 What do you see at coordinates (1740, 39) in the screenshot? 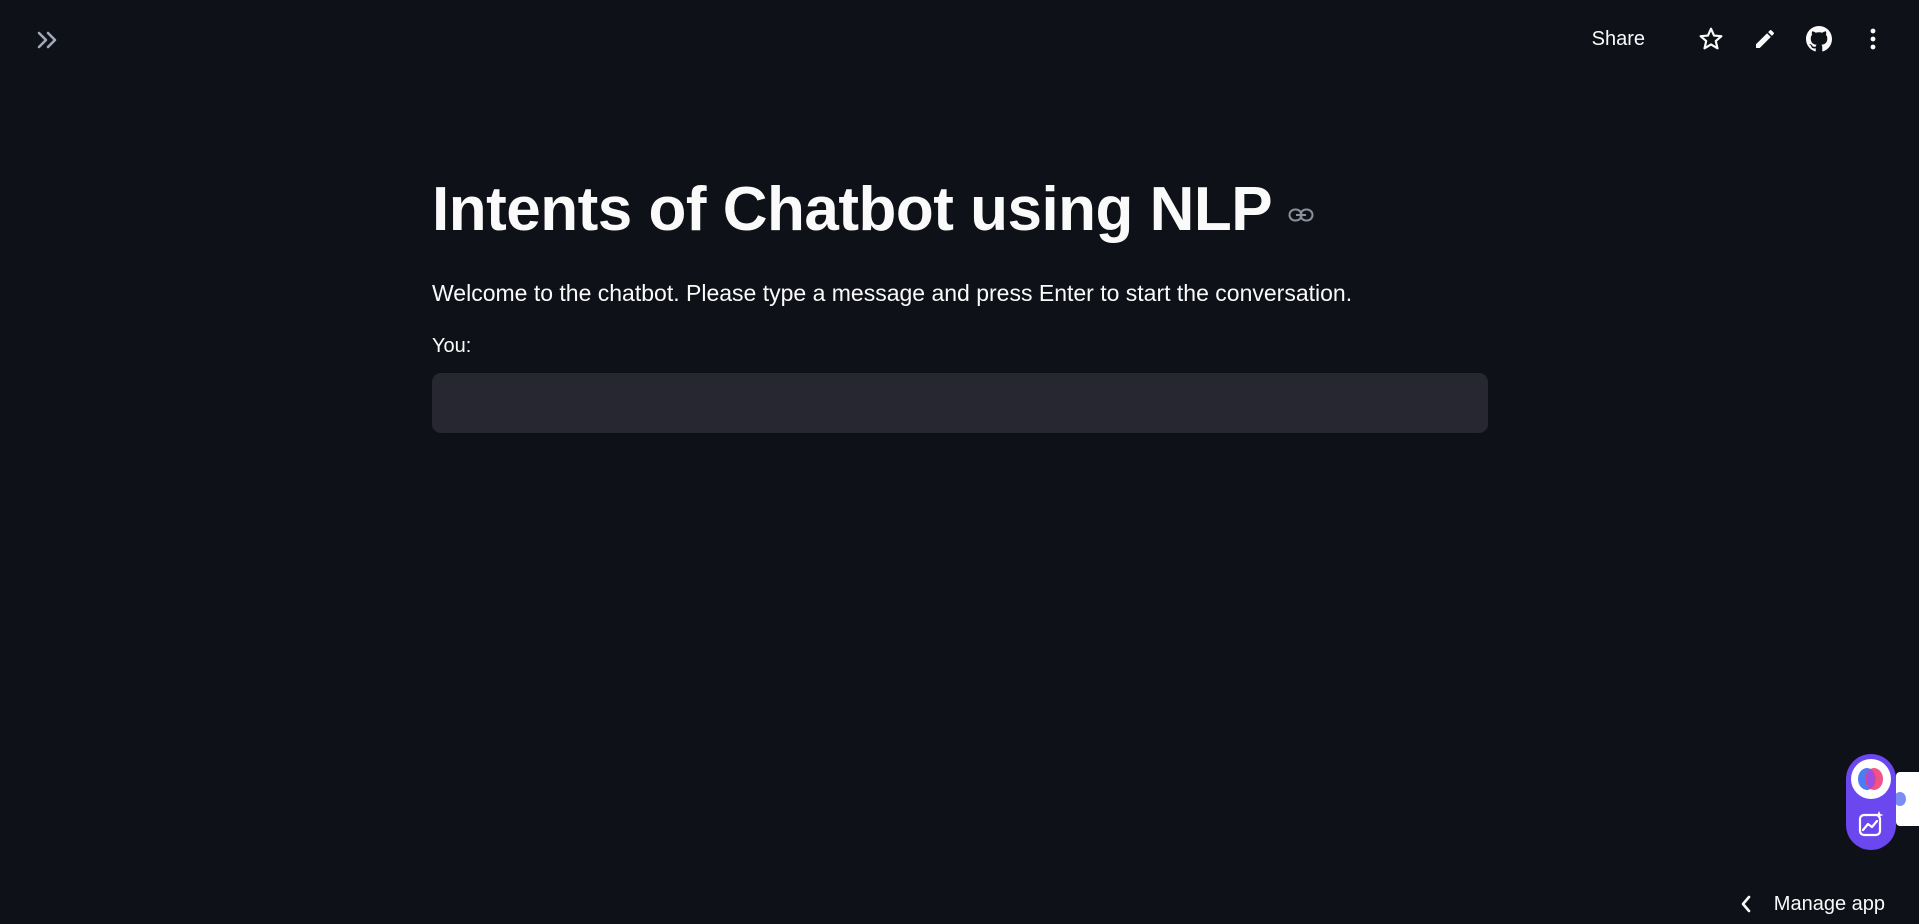
I see `toolbar: Share` at bounding box center [1740, 39].